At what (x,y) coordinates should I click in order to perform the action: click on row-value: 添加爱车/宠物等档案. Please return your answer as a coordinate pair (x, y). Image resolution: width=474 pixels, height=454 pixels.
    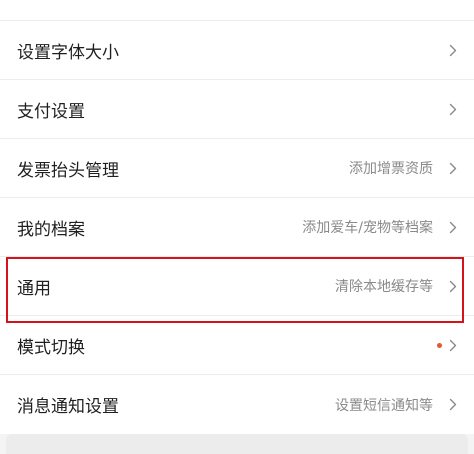
    Looking at the image, I should click on (367, 228).